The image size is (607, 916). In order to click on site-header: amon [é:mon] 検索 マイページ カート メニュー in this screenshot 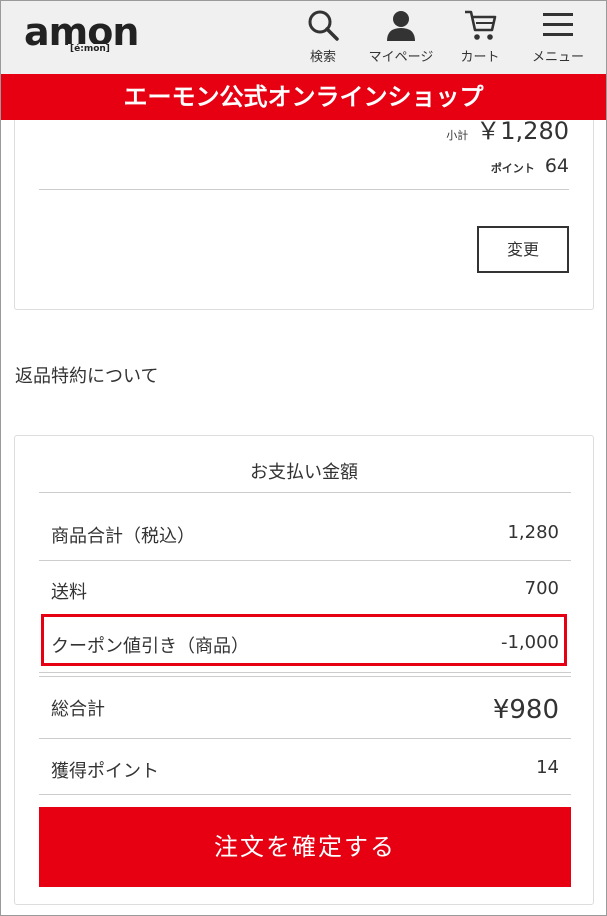, I will do `click(303, 37)`.